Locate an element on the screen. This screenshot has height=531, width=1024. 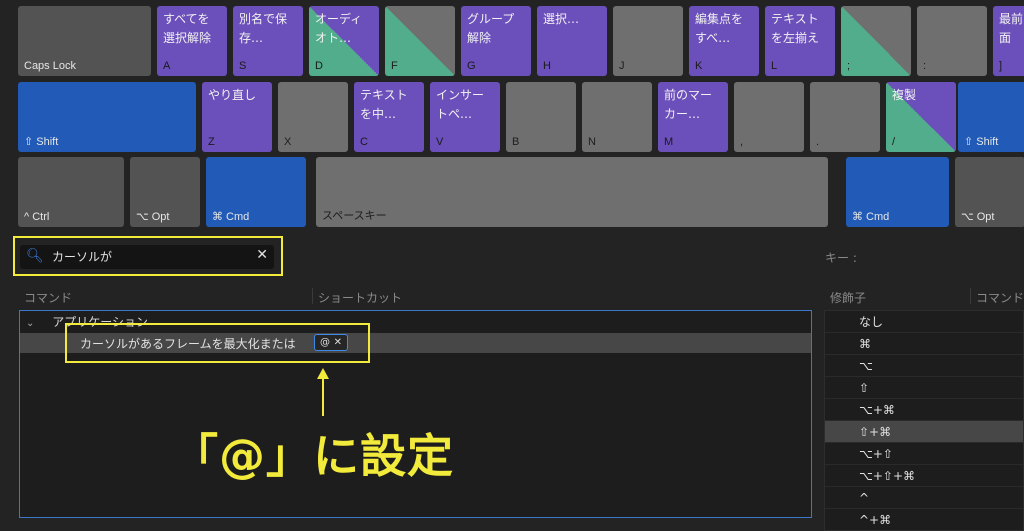
key-command-label: やり直し is located at coordinates (232, 95).